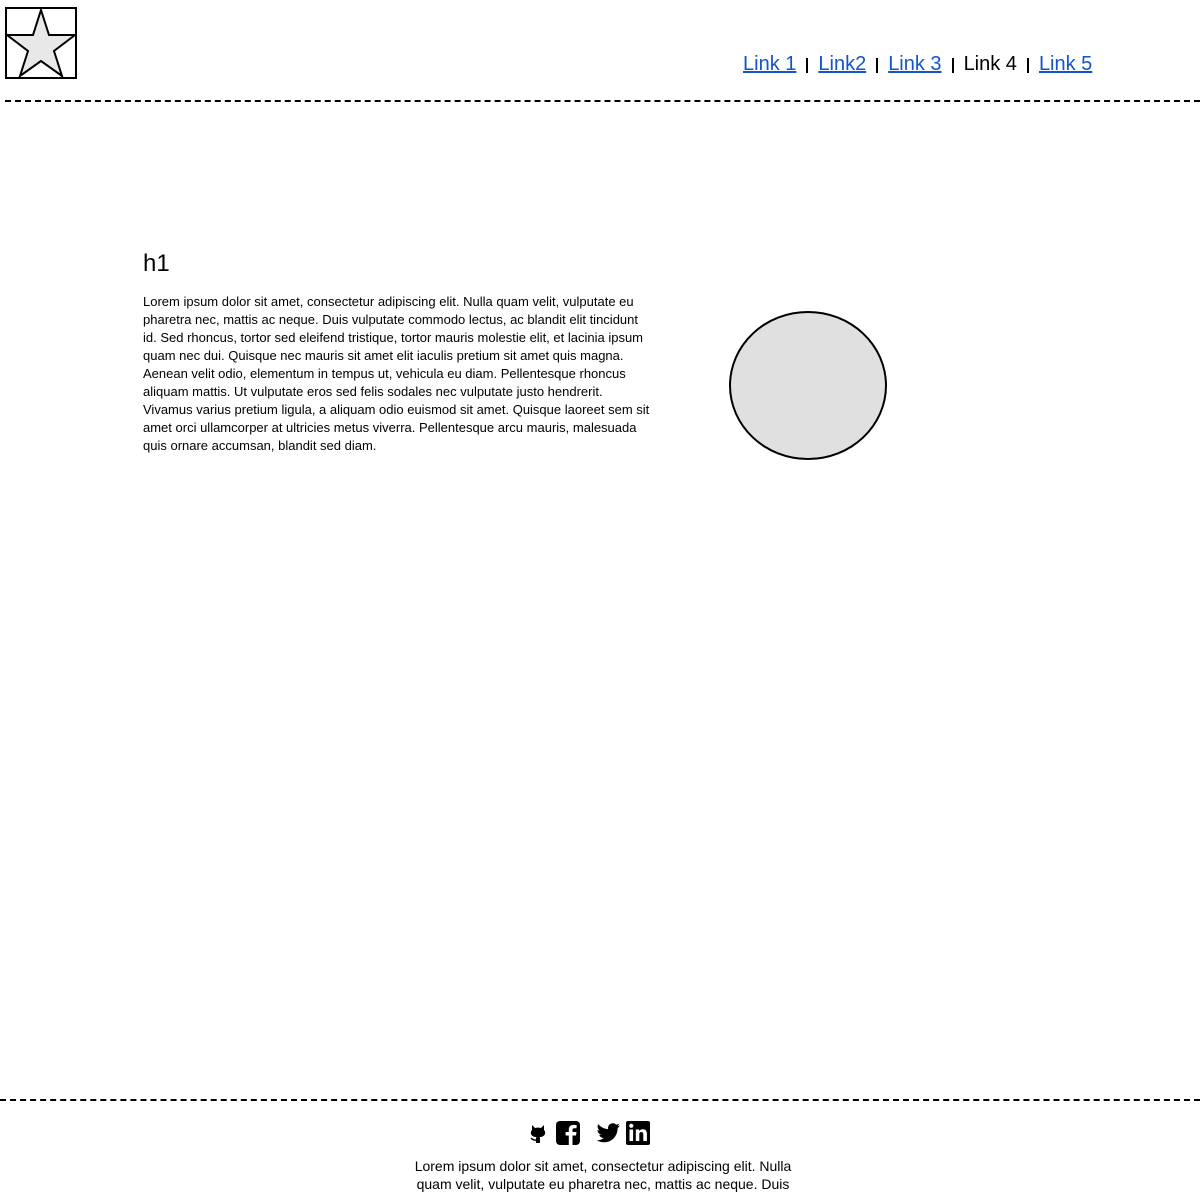 Image resolution: width=1200 pixels, height=1200 pixels. What do you see at coordinates (1065, 64) in the screenshot?
I see `nav-link-5: Link 5` at bounding box center [1065, 64].